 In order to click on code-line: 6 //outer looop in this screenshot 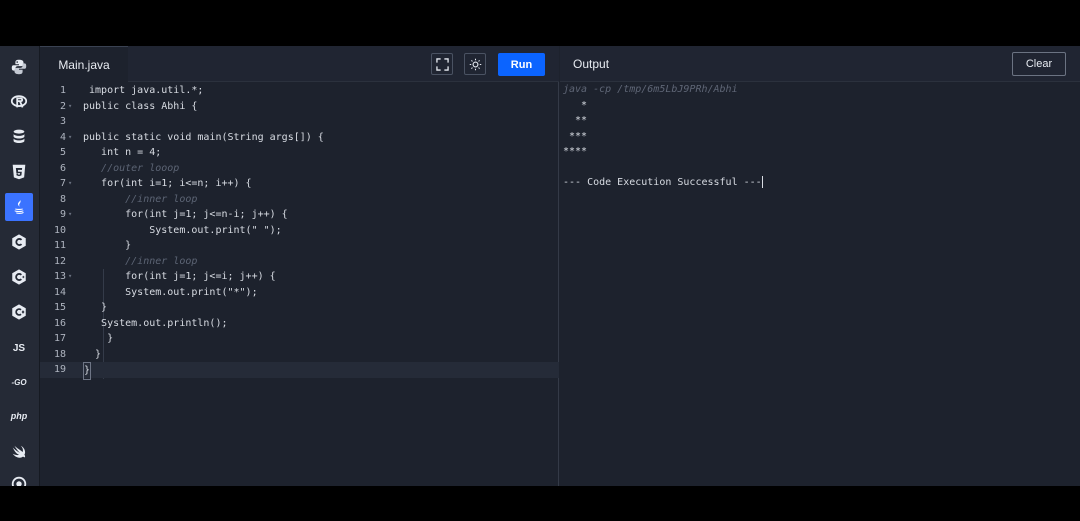, I will do `click(299, 169)`.